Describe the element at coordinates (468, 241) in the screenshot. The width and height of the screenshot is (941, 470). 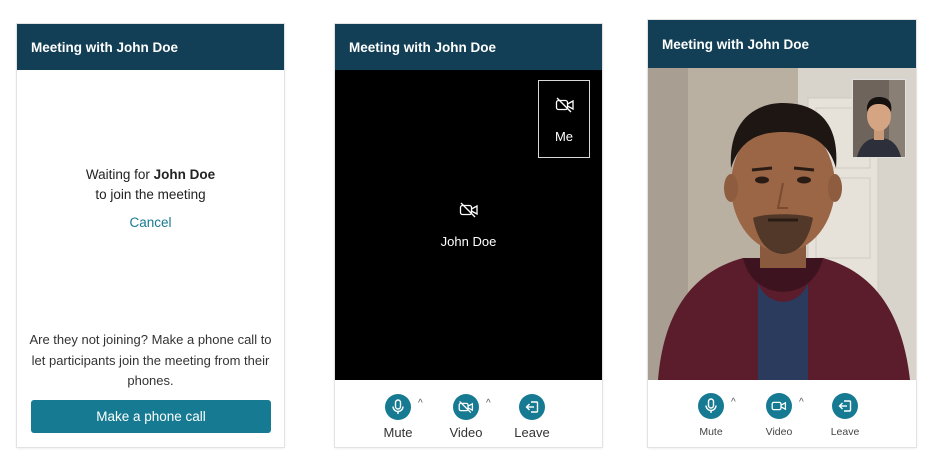
I see `remote-participant-label: John Doe` at that location.